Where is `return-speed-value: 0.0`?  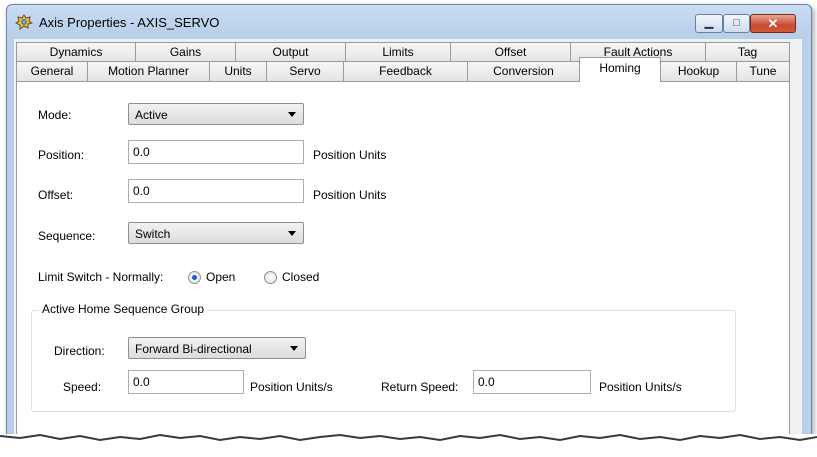 return-speed-value: 0.0 is located at coordinates (486, 382).